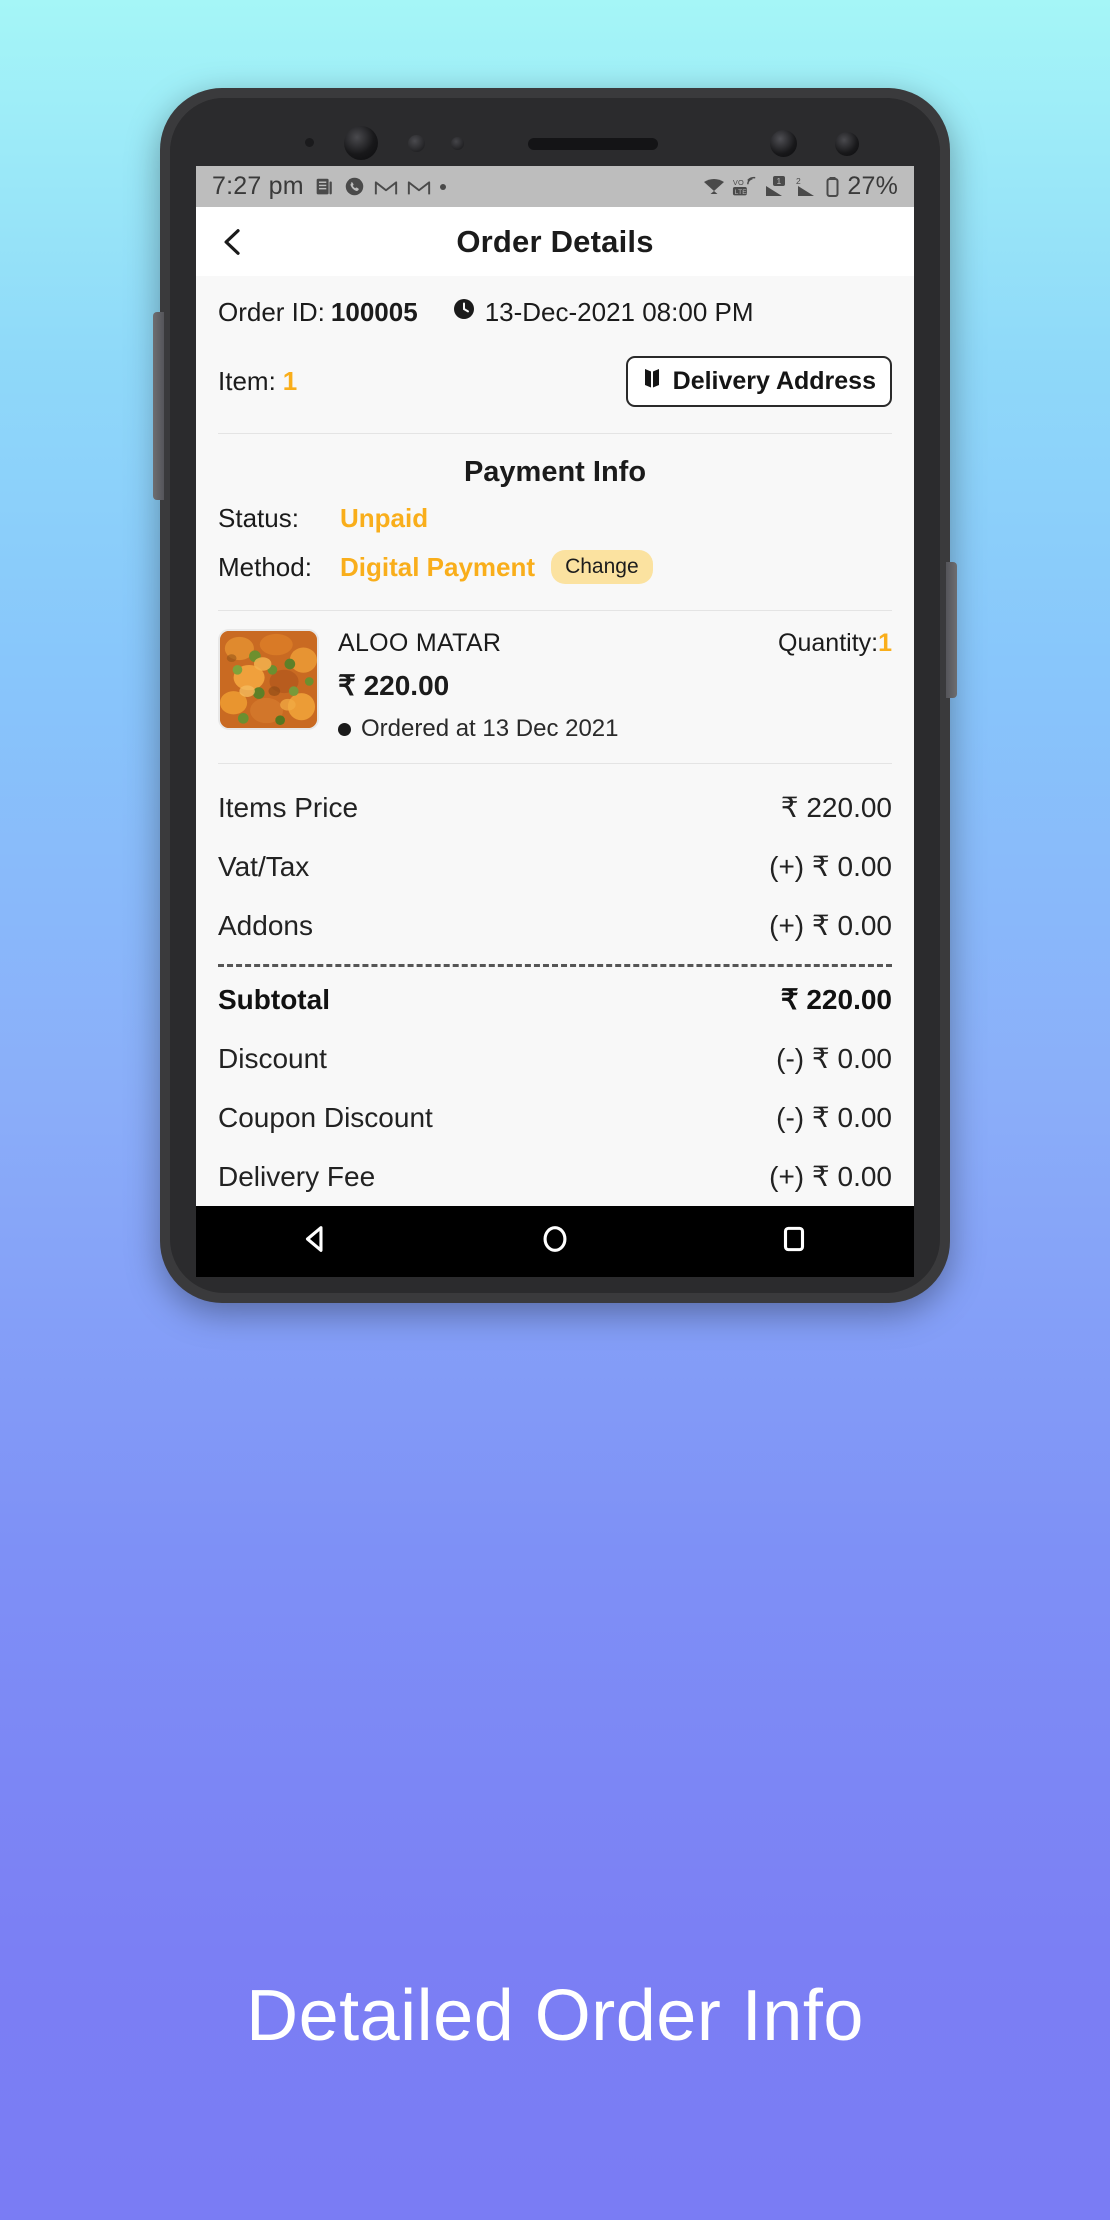  I want to click on front-camera-icon, so click(361, 143).